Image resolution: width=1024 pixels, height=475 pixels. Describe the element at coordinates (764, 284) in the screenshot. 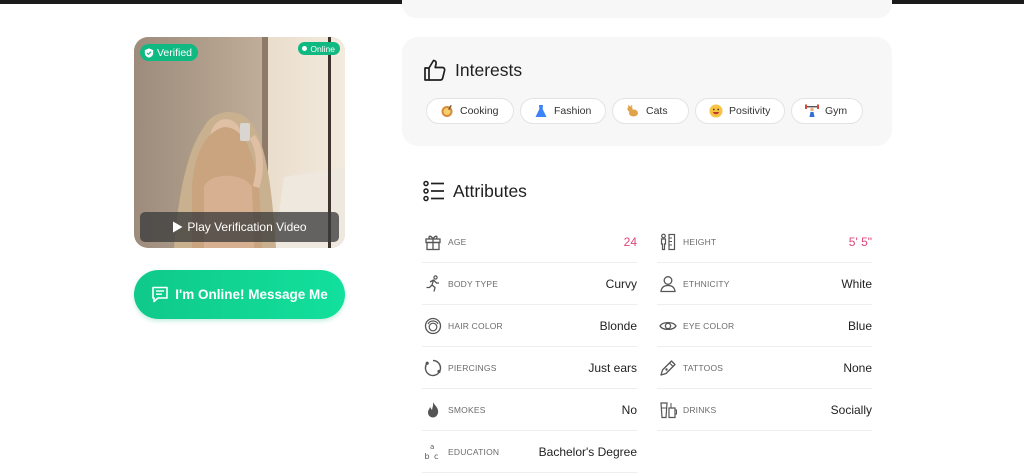

I see `attribute-ethnicity: ETHNICITY White` at that location.